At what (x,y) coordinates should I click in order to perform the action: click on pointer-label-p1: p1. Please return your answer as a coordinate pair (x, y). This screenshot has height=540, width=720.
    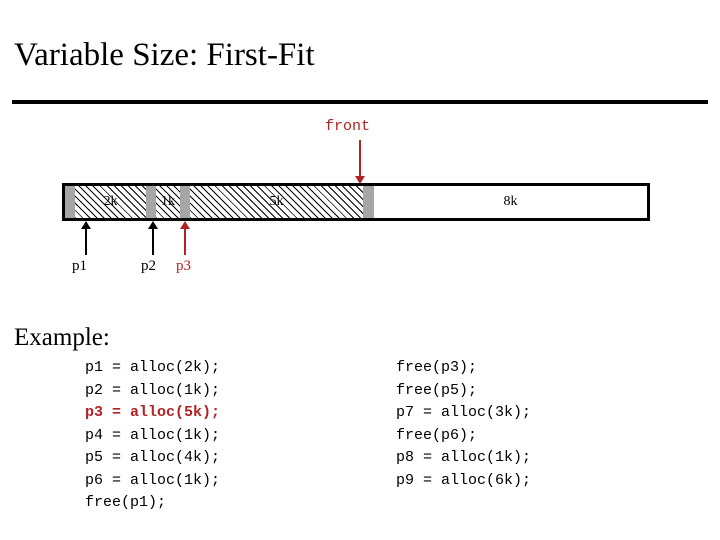
    Looking at the image, I should click on (79, 266).